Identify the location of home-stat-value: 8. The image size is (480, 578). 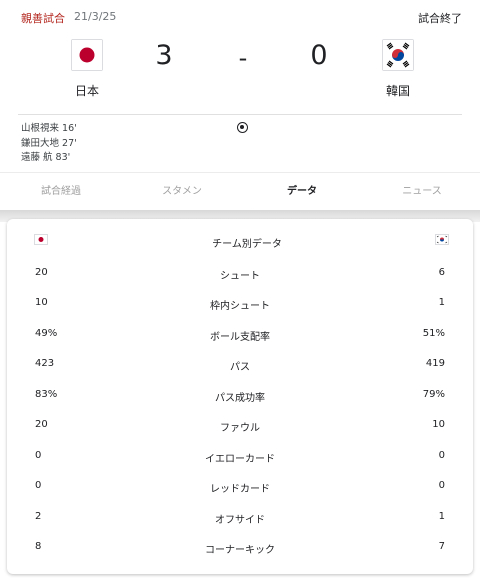
(38, 546).